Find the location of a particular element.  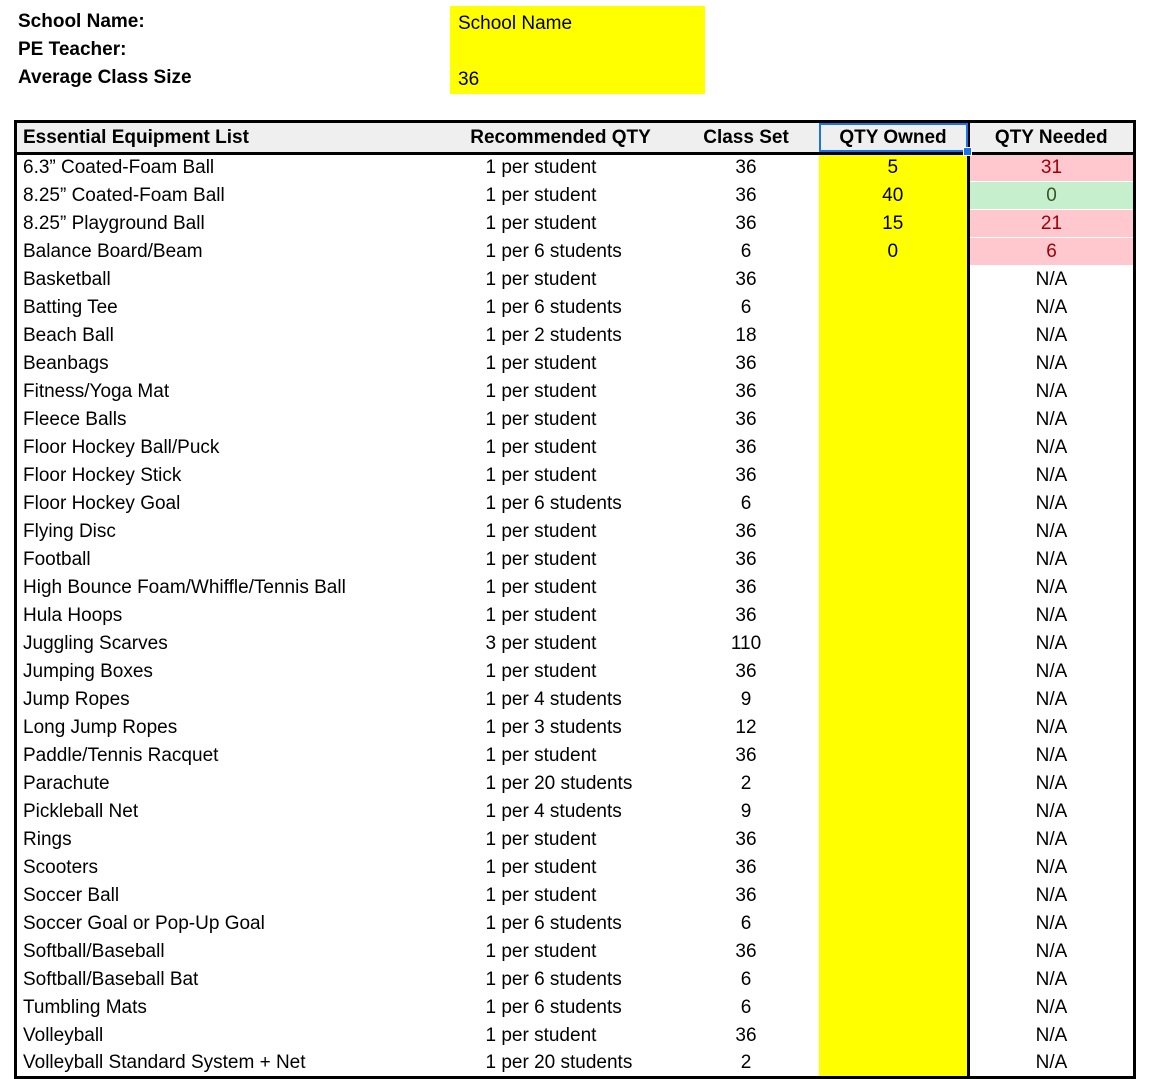

column-header-recommended-qty: Recommended QTY is located at coordinates (560, 138).